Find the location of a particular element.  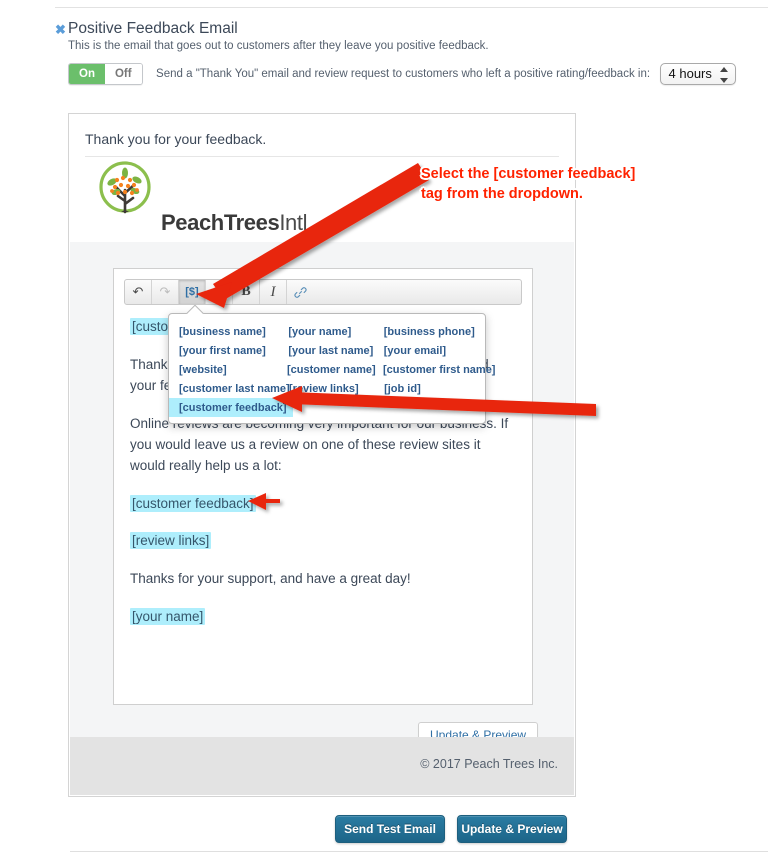

toggle-off-option: Off is located at coordinates (123, 74).